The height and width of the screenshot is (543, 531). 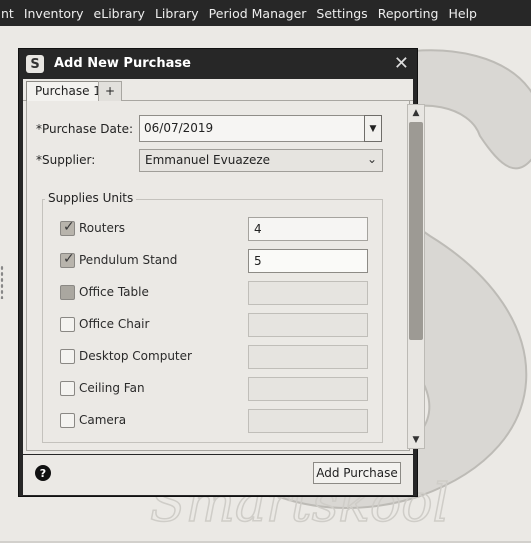 What do you see at coordinates (252, 128) in the screenshot?
I see `purchase-date-field: 06/07/2019` at bounding box center [252, 128].